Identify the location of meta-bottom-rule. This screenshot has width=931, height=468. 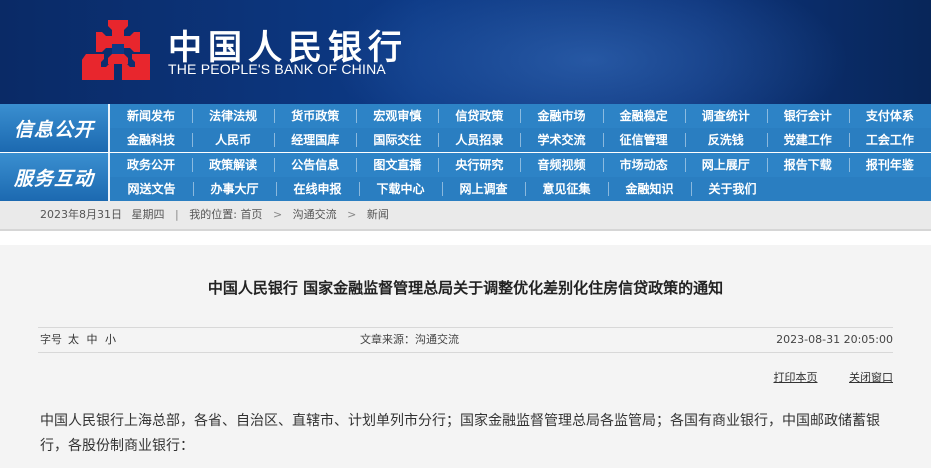
(465, 352).